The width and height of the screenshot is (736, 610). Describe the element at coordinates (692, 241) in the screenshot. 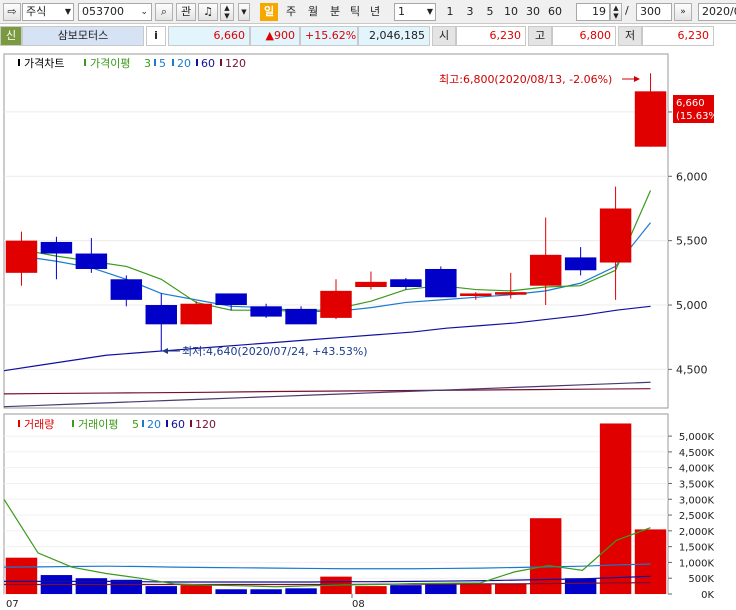

I see `price-tick-label: 5,500` at that location.